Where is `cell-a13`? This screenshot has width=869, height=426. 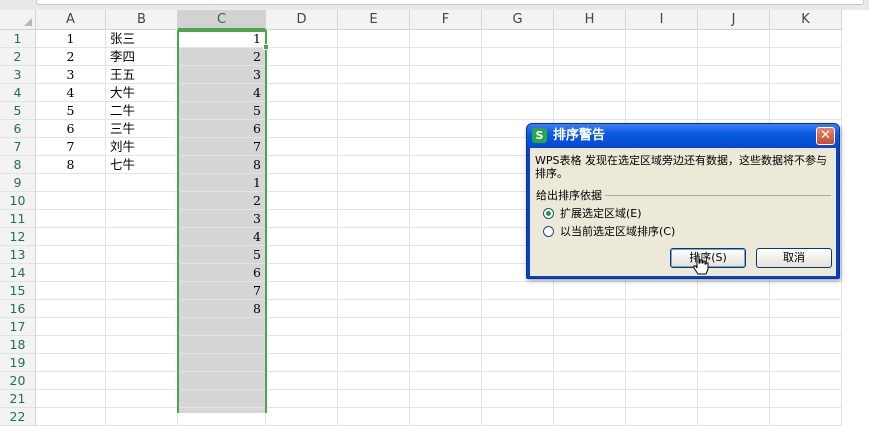
cell-a13 is located at coordinates (71, 255).